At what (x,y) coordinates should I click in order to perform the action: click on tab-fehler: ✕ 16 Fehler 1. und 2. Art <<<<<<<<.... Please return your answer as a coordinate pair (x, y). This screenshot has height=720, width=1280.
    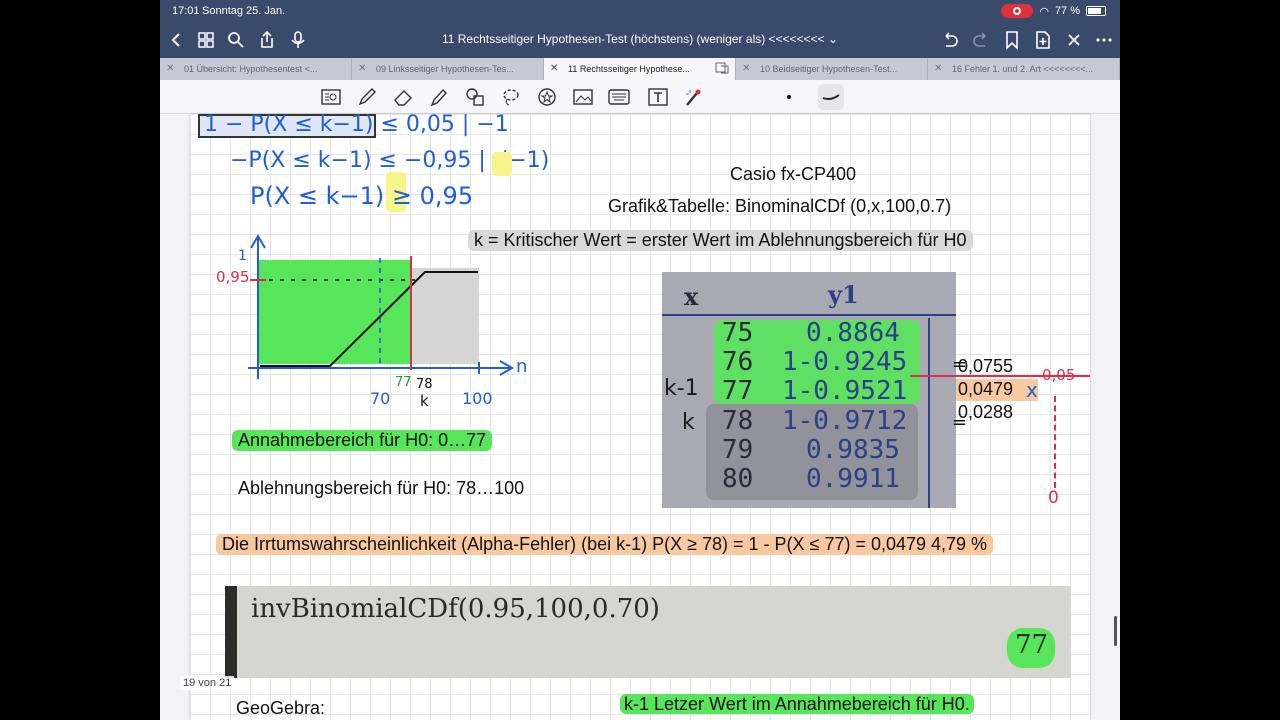
    Looking at the image, I should click on (1024, 69).